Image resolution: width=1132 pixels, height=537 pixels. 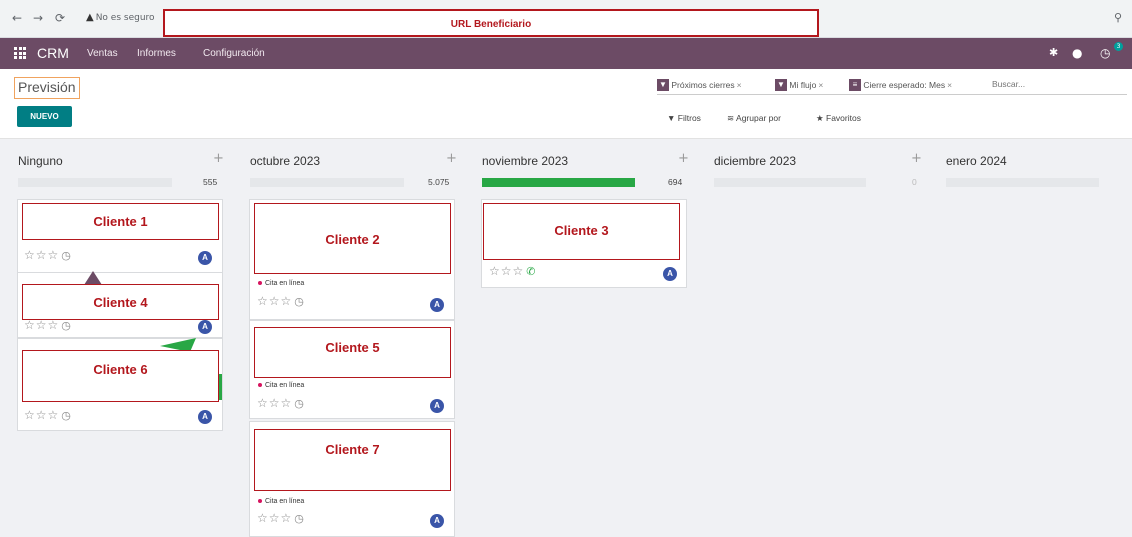 I want to click on group-icon: ≡, so click(x=855, y=85).